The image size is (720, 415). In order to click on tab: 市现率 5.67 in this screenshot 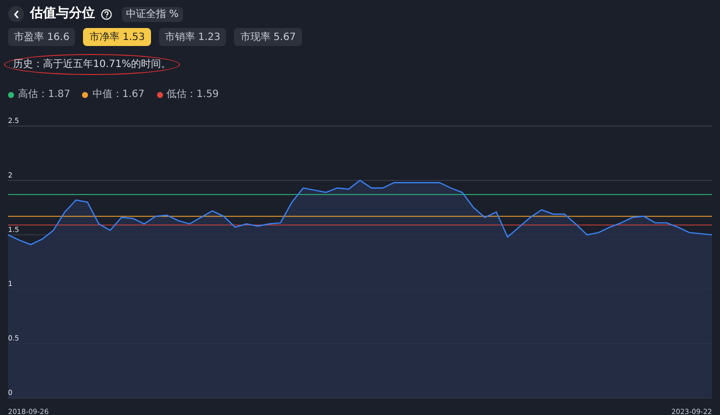, I will do `click(268, 37)`.